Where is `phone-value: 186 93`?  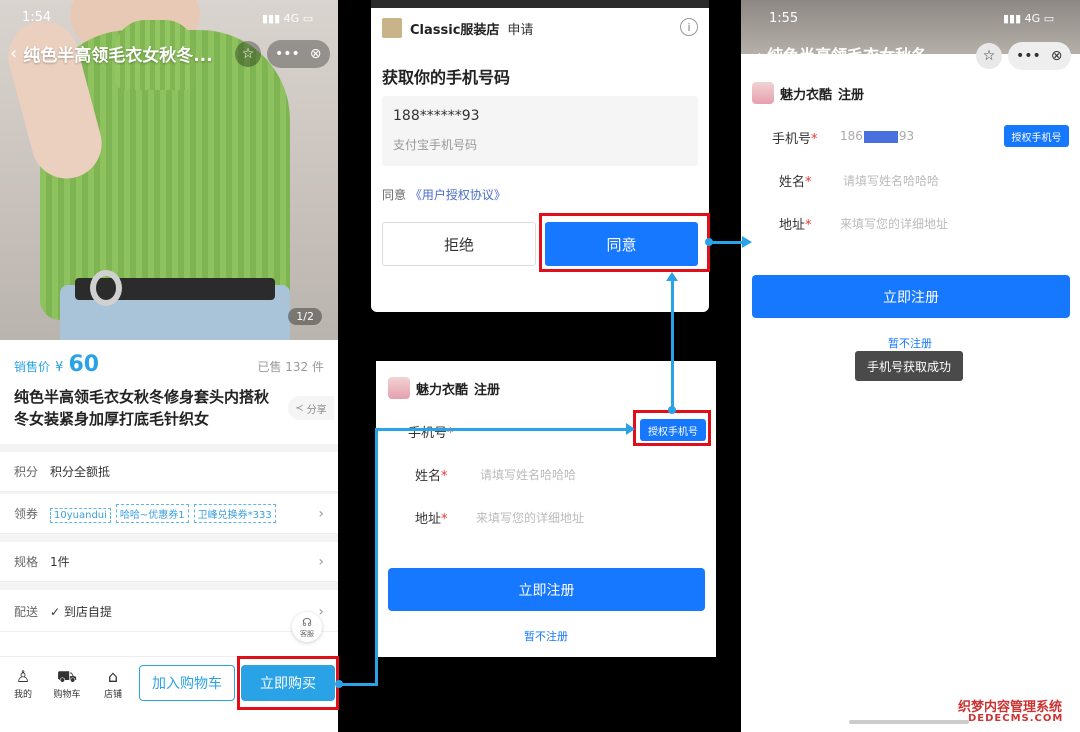 phone-value: 186 93 is located at coordinates (877, 136).